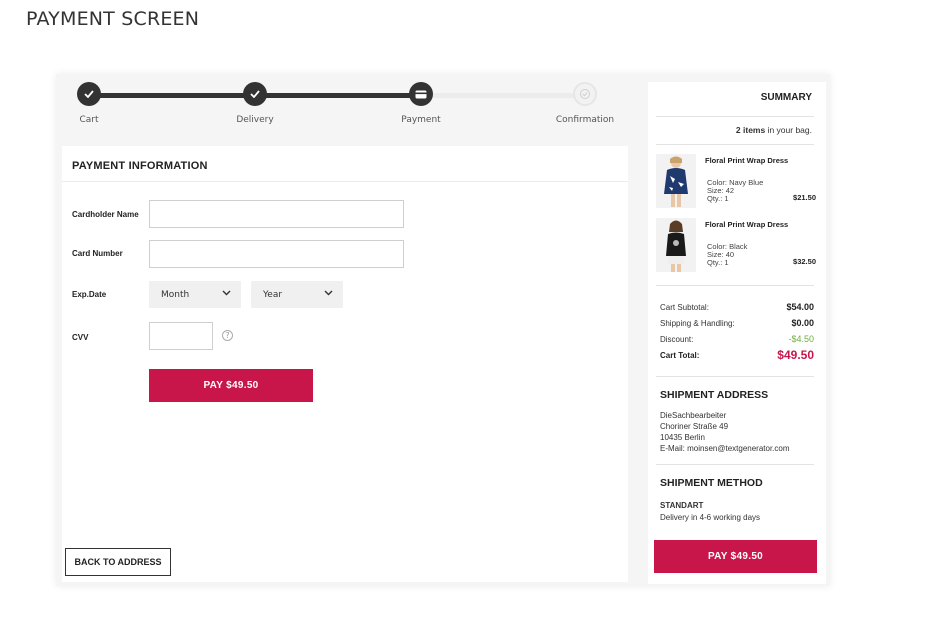 This screenshot has height=629, width=934. Describe the element at coordinates (227, 335) in the screenshot. I see `help-icon: ?` at that location.